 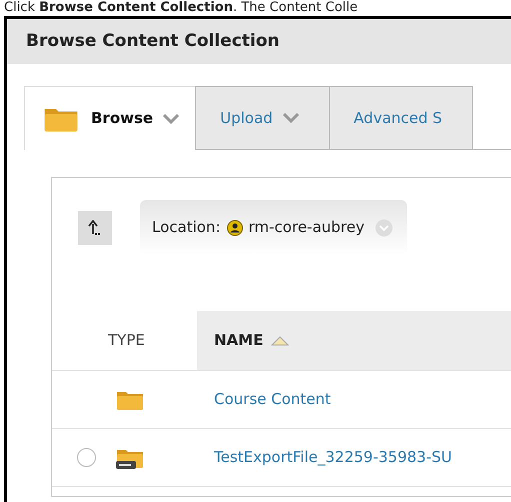 I want to click on dropdown-icon, so click(x=383, y=227).